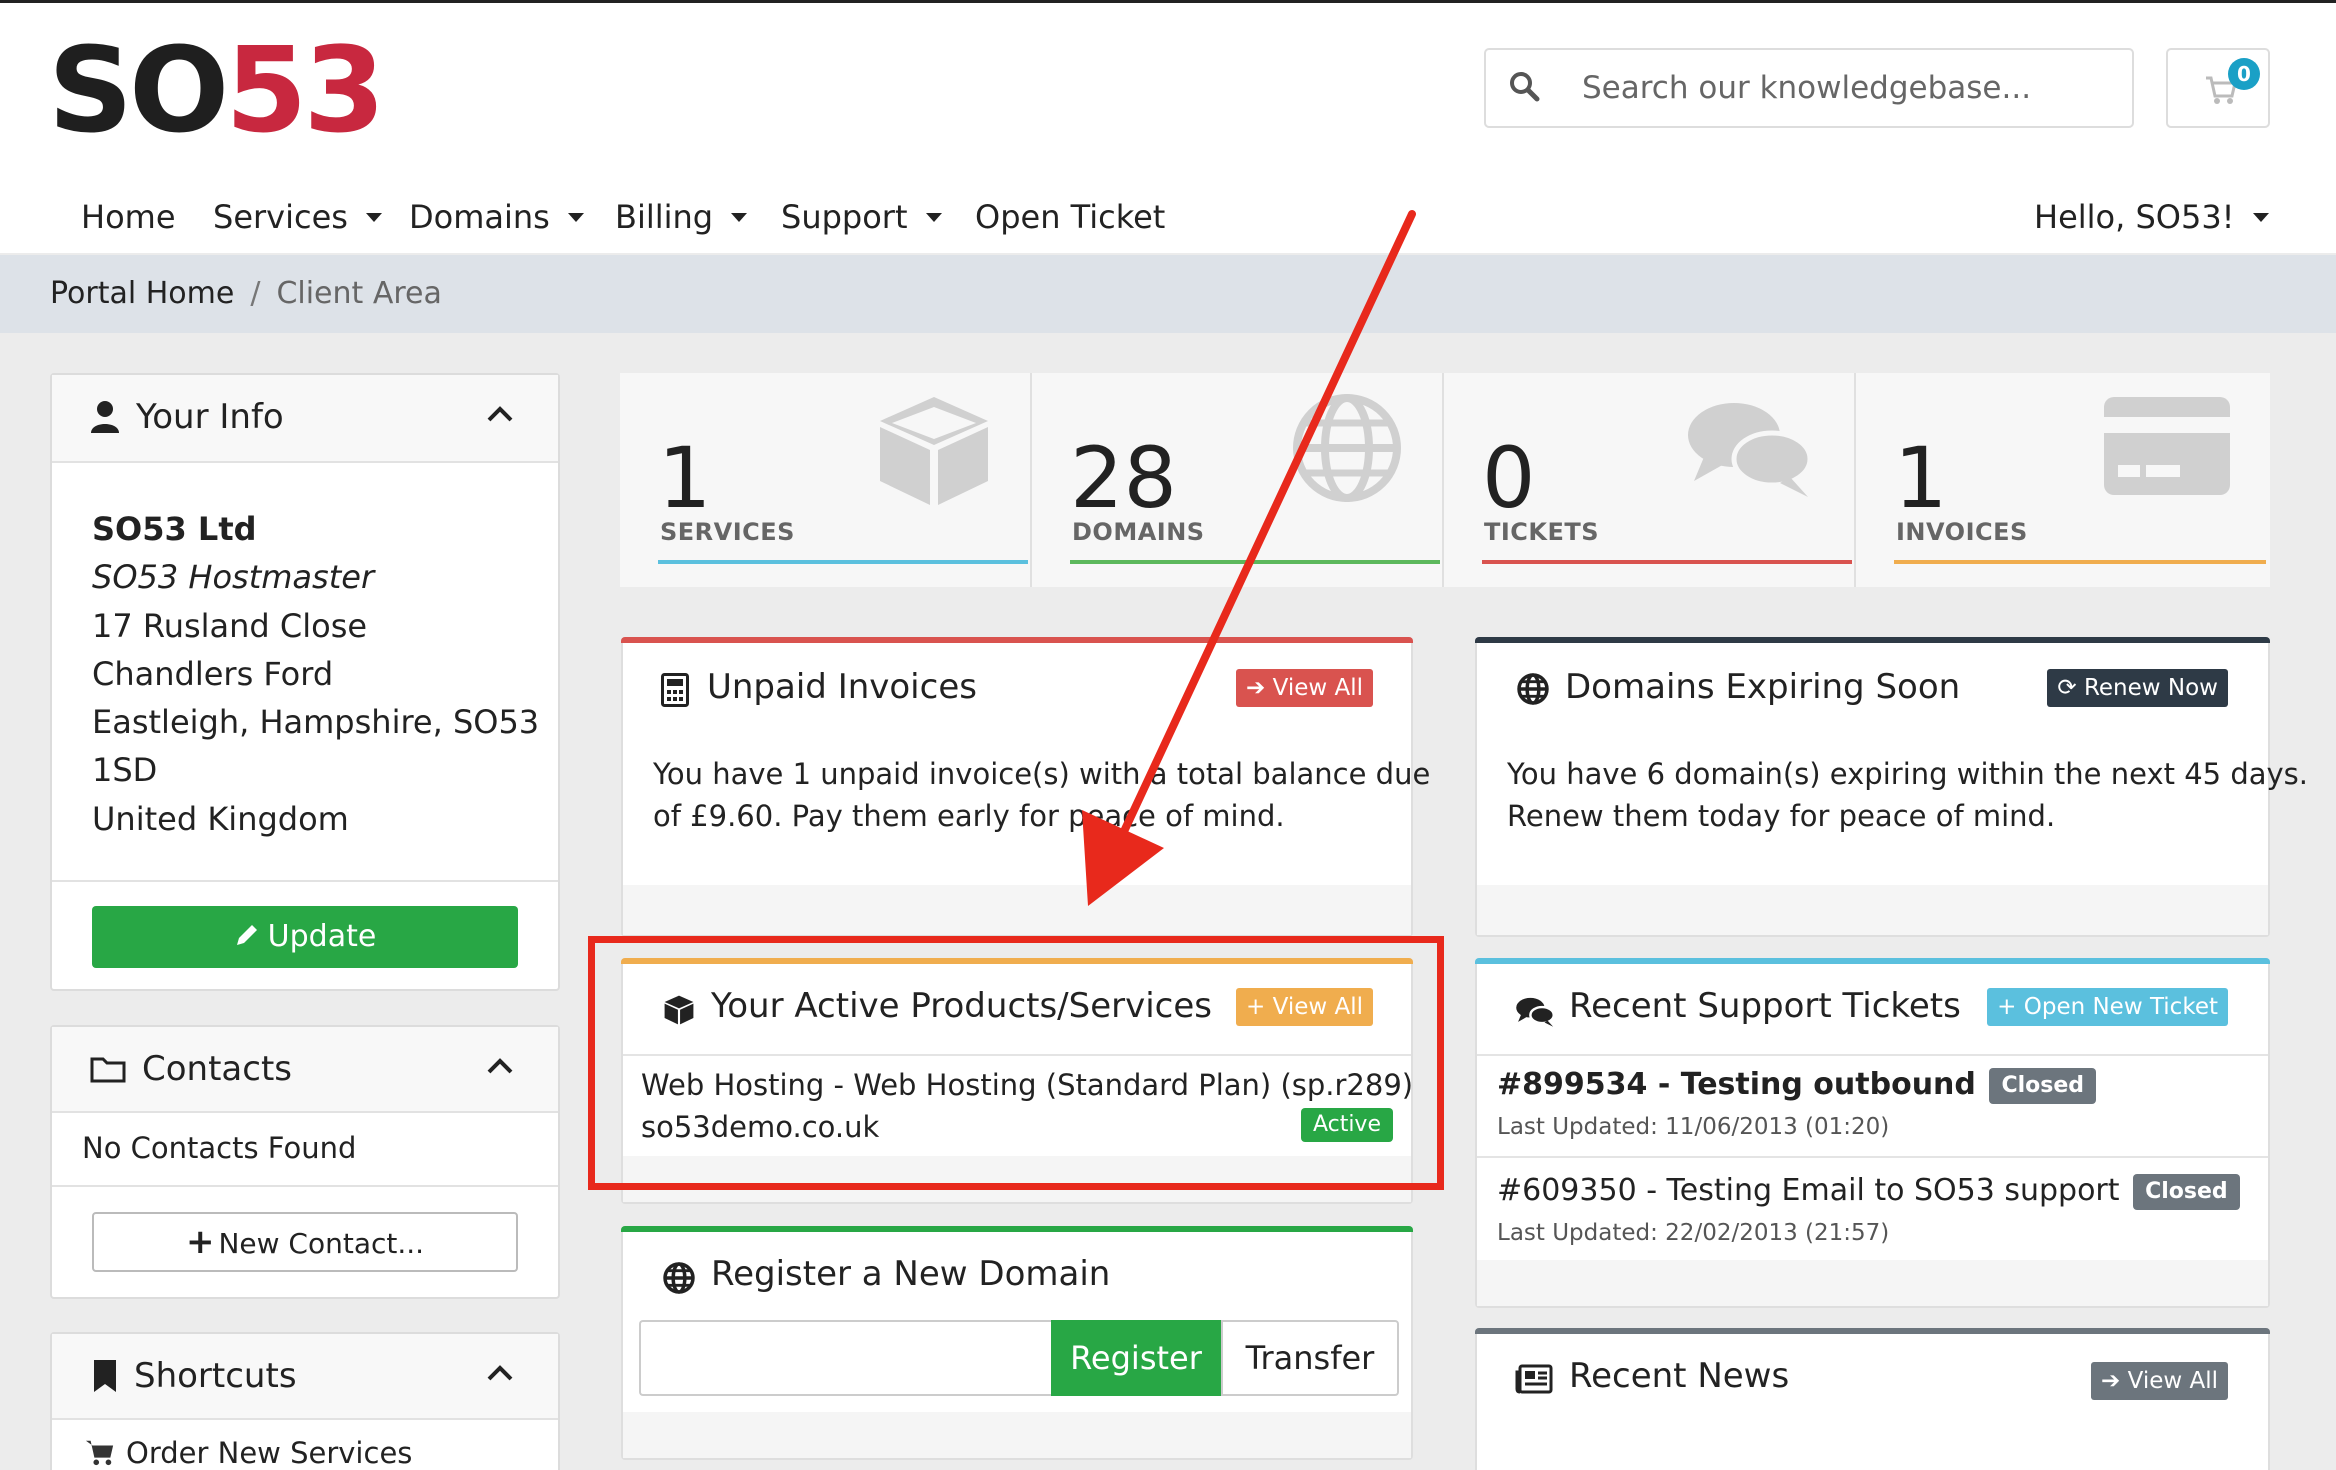 Image resolution: width=2336 pixels, height=1470 pixels. I want to click on nav-support: Support, so click(861, 217).